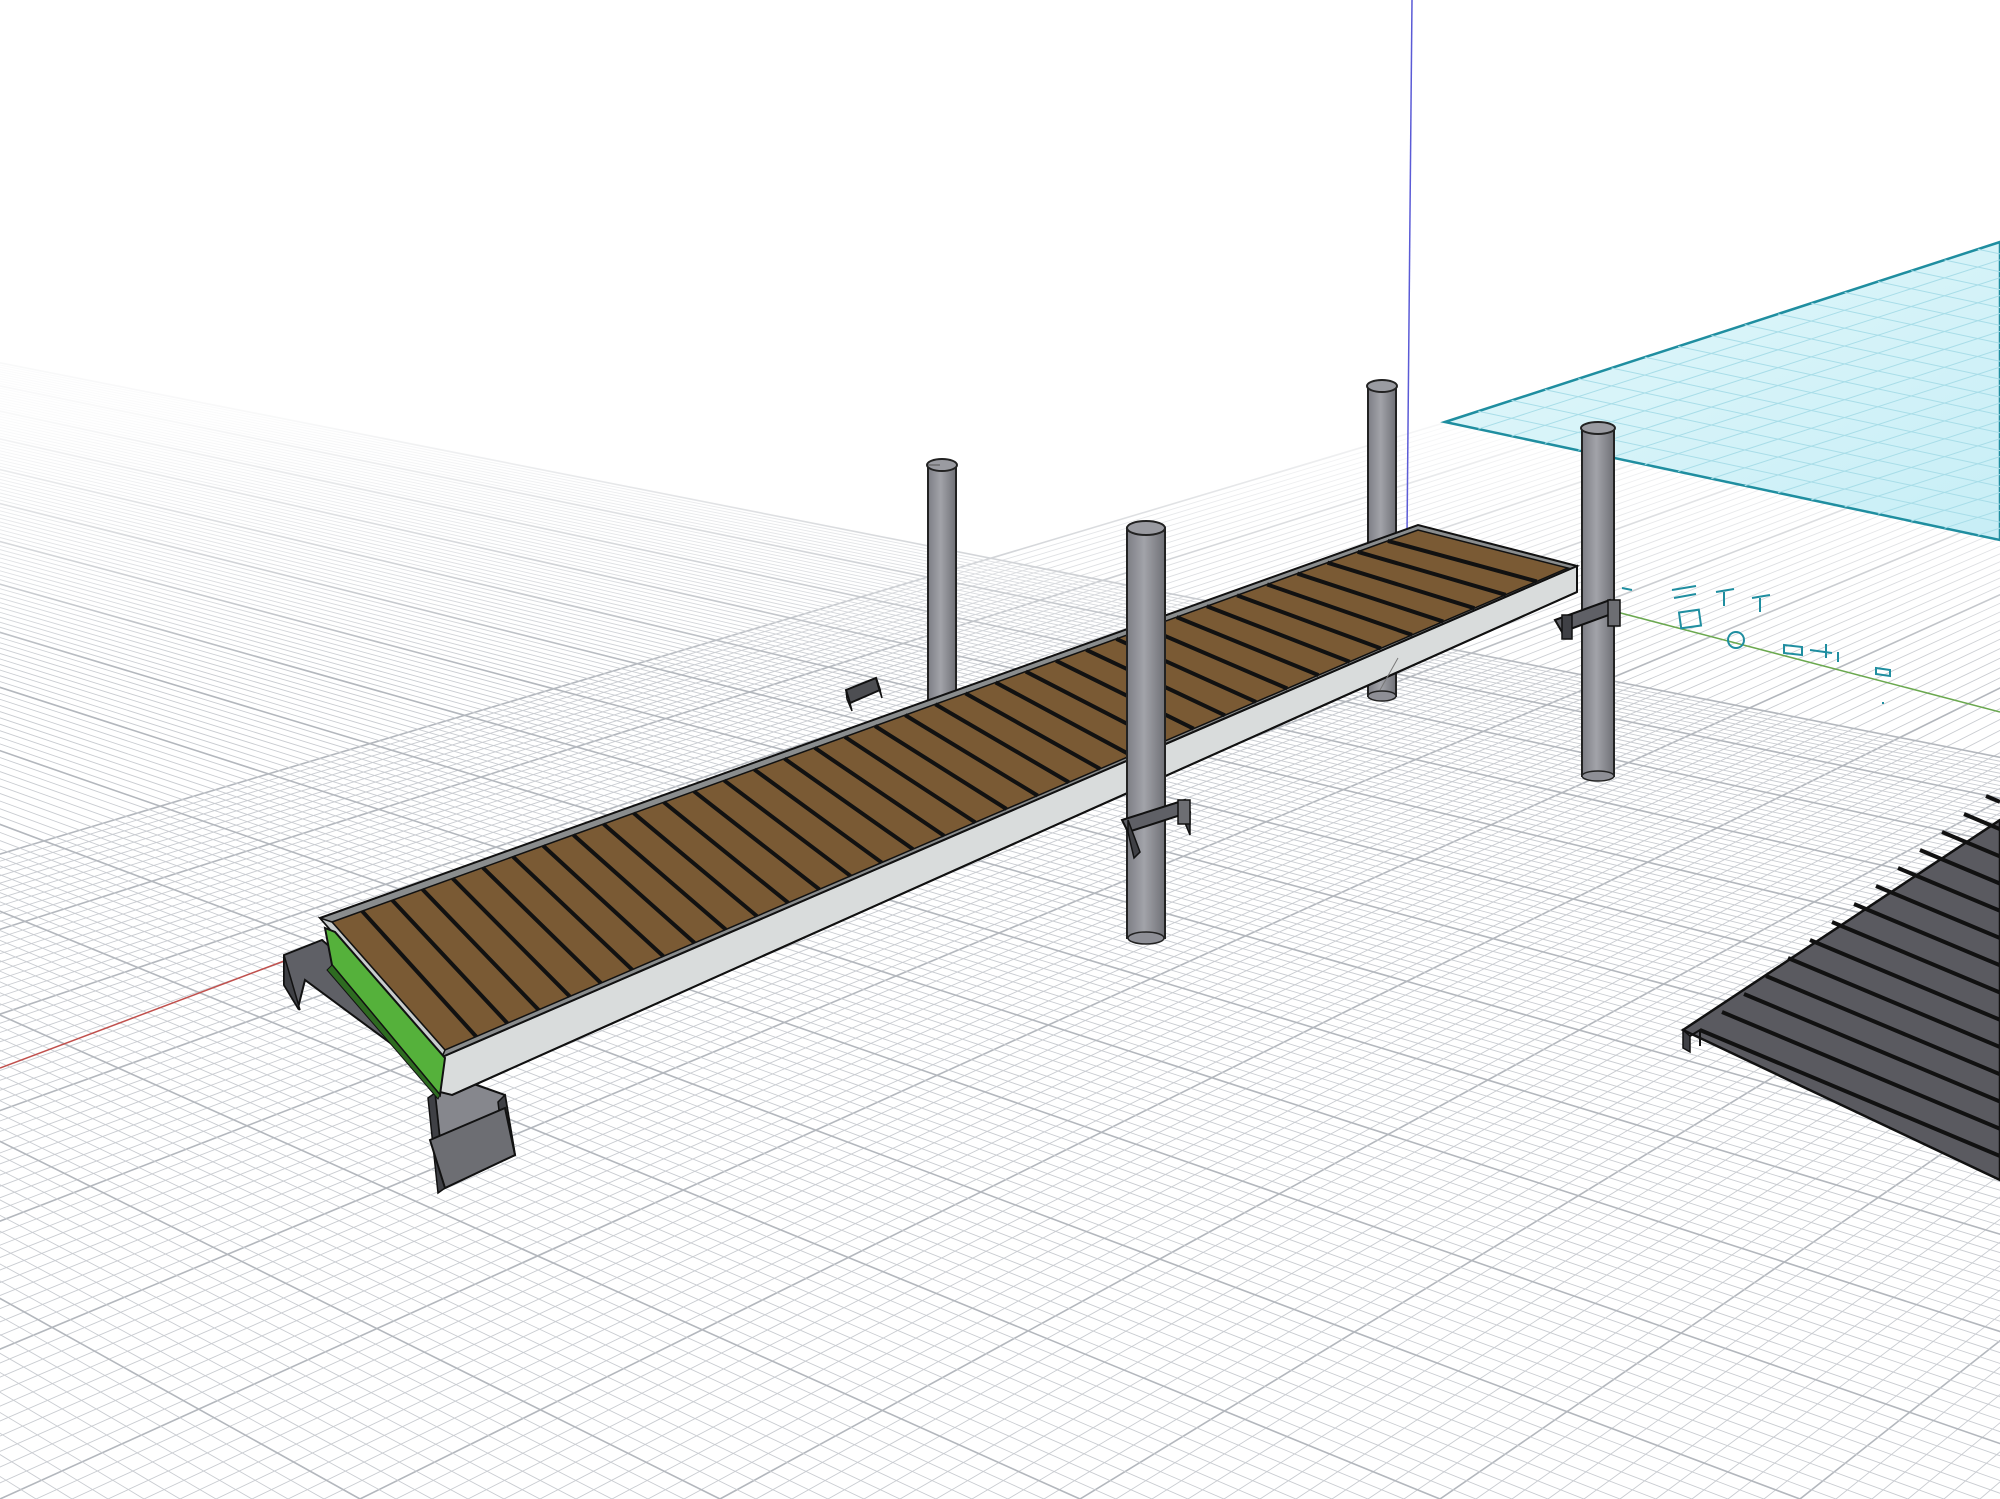 This screenshot has width=2000, height=1499. I want to click on dock-post-back-left, so click(942, 584).